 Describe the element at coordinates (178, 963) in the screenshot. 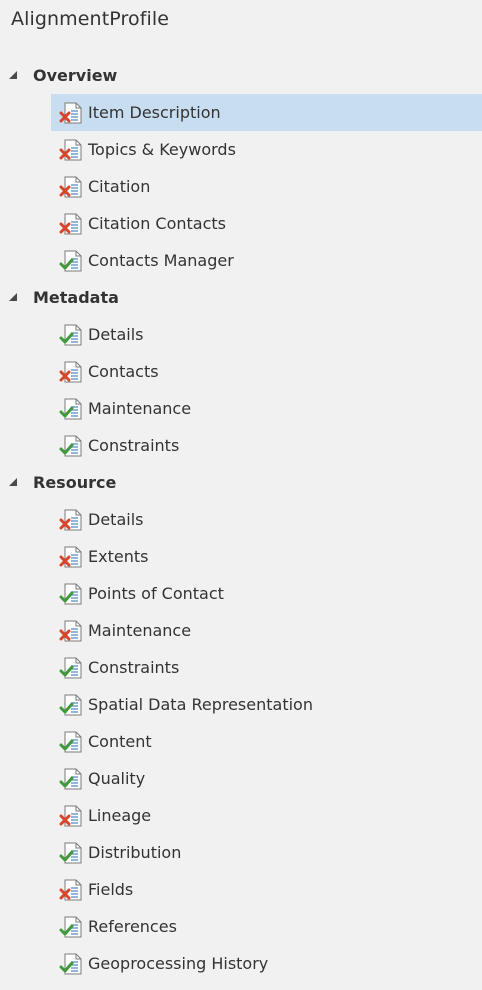

I see `tree-item-label: Geoprocessing History` at that location.